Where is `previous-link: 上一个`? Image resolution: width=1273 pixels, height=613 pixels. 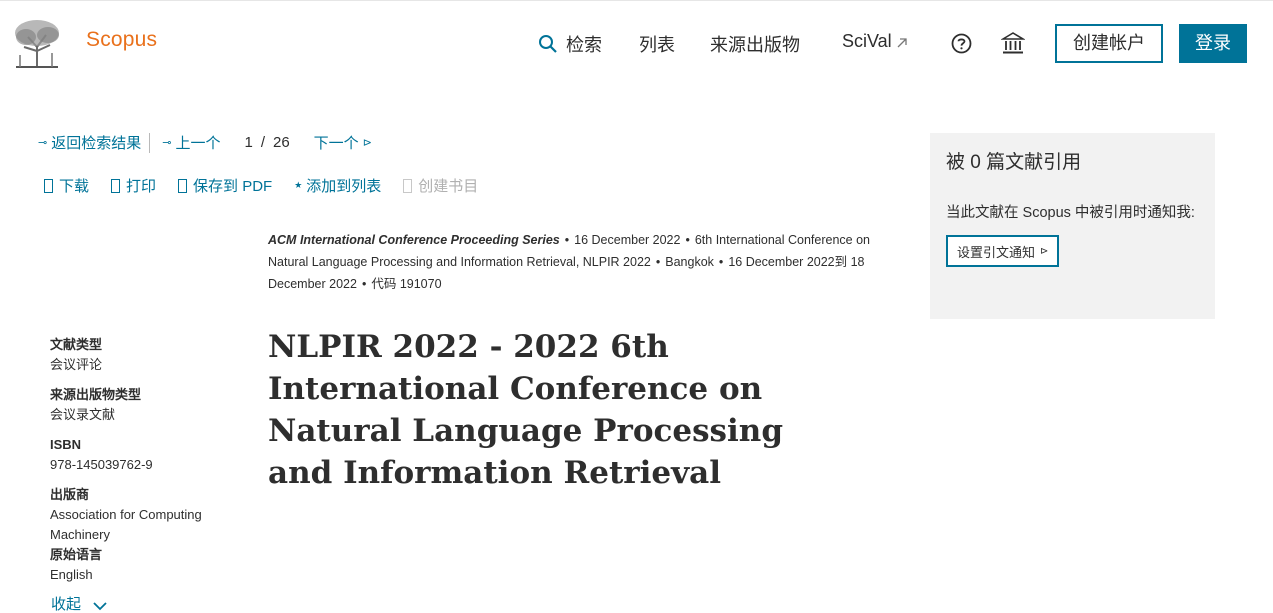 previous-link: 上一个 is located at coordinates (197, 142).